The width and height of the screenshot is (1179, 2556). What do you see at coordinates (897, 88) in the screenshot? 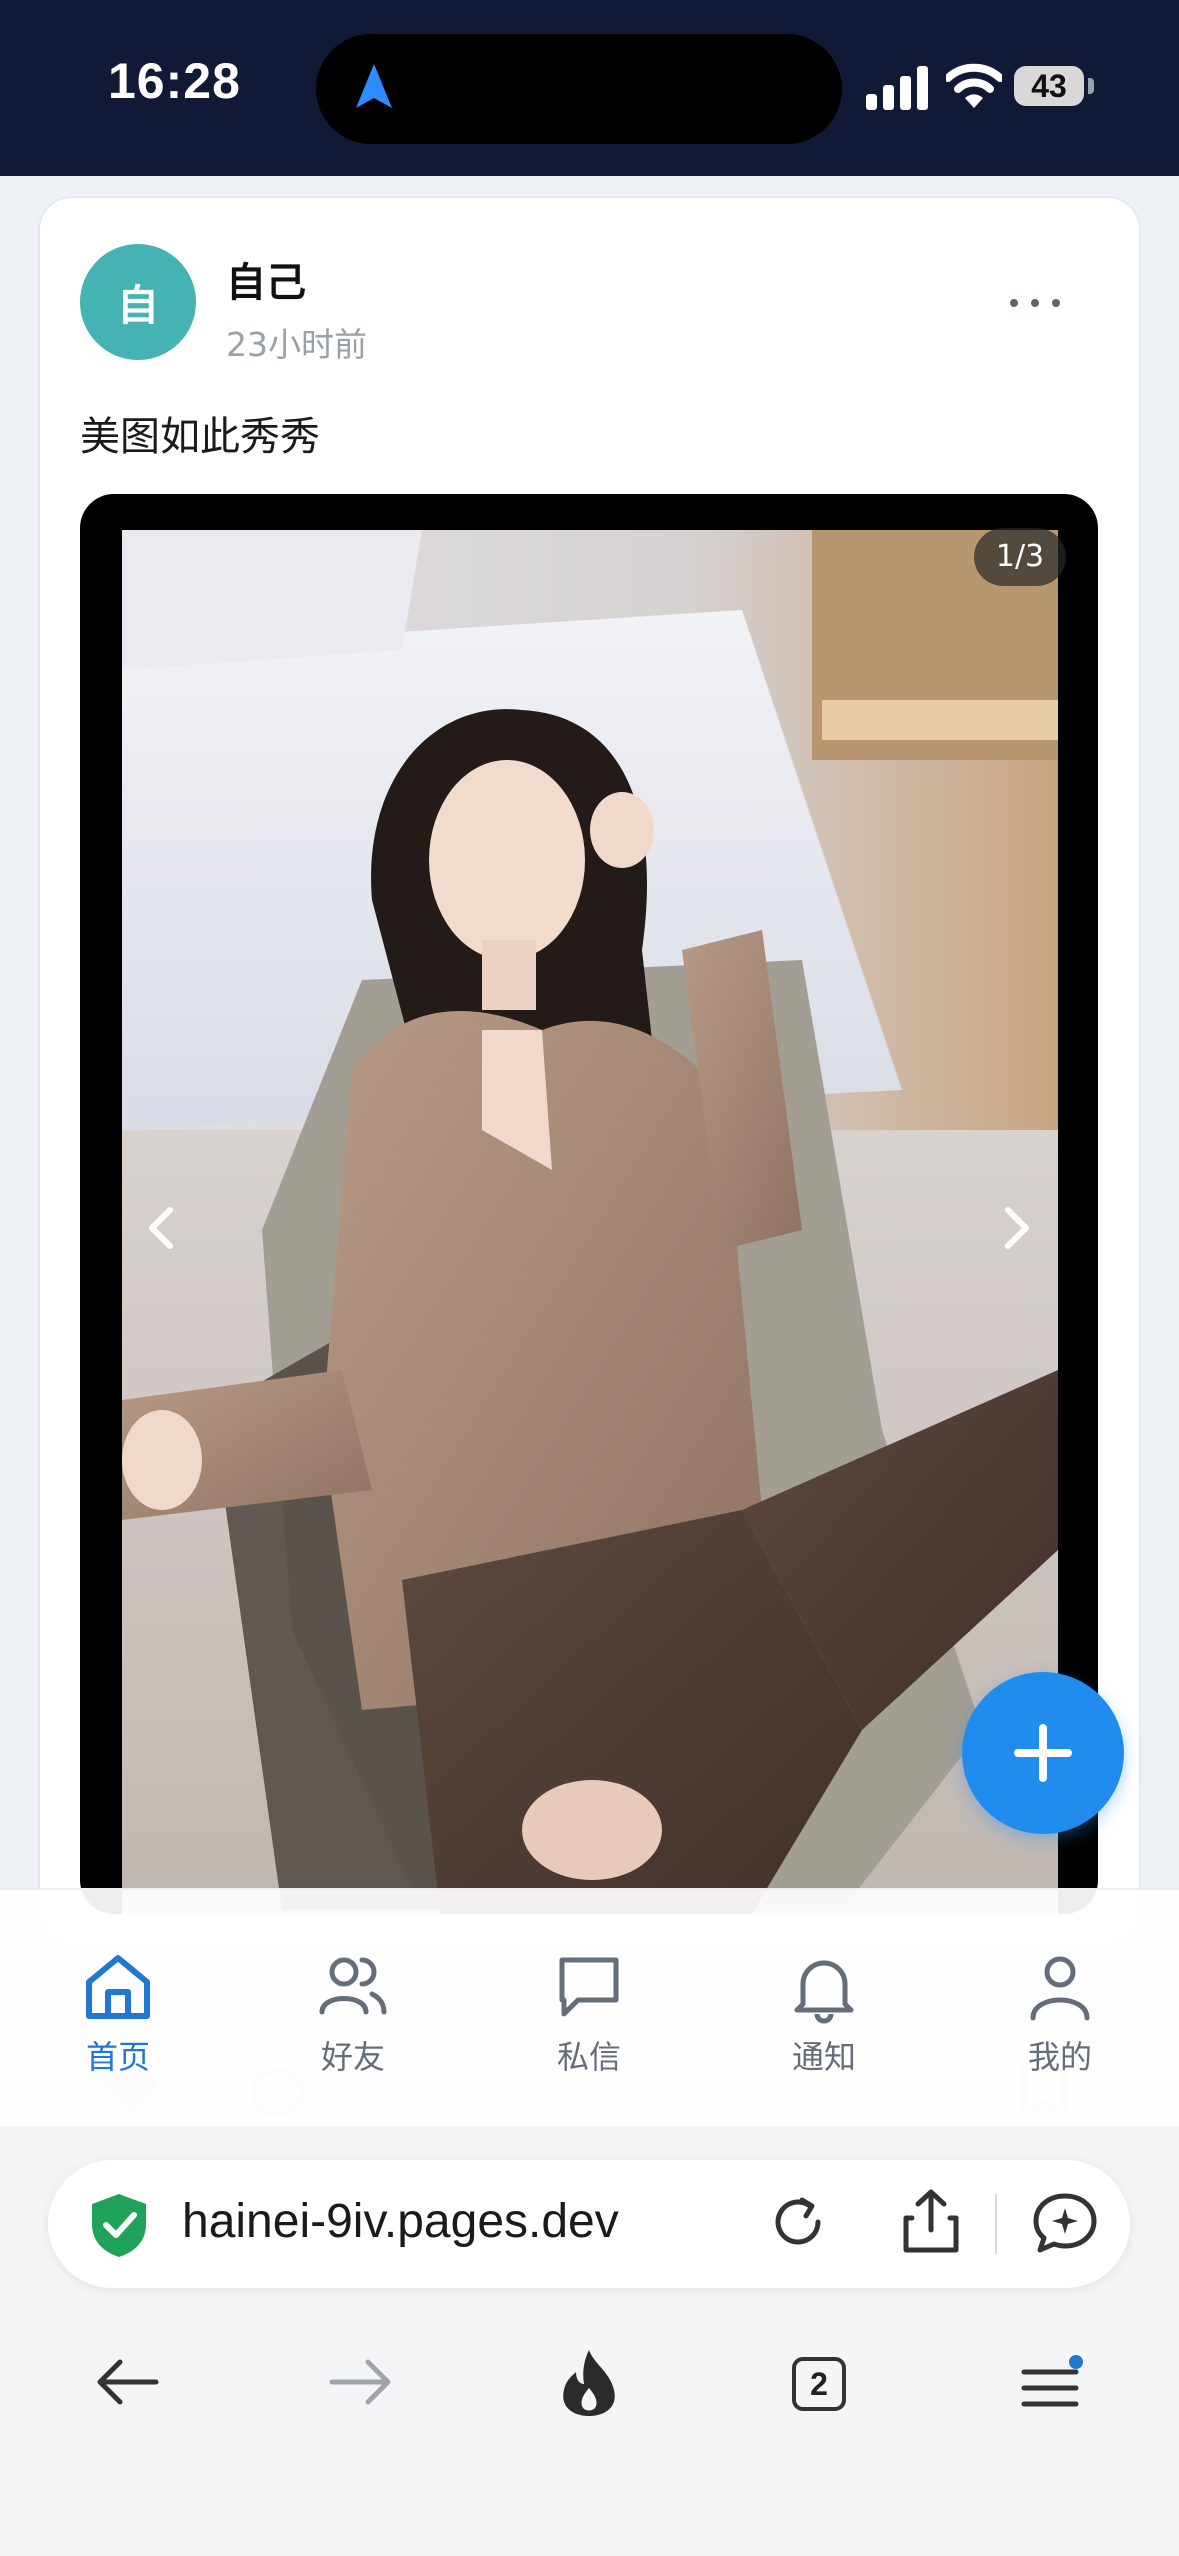
I see `cellular-signal-icon` at bounding box center [897, 88].